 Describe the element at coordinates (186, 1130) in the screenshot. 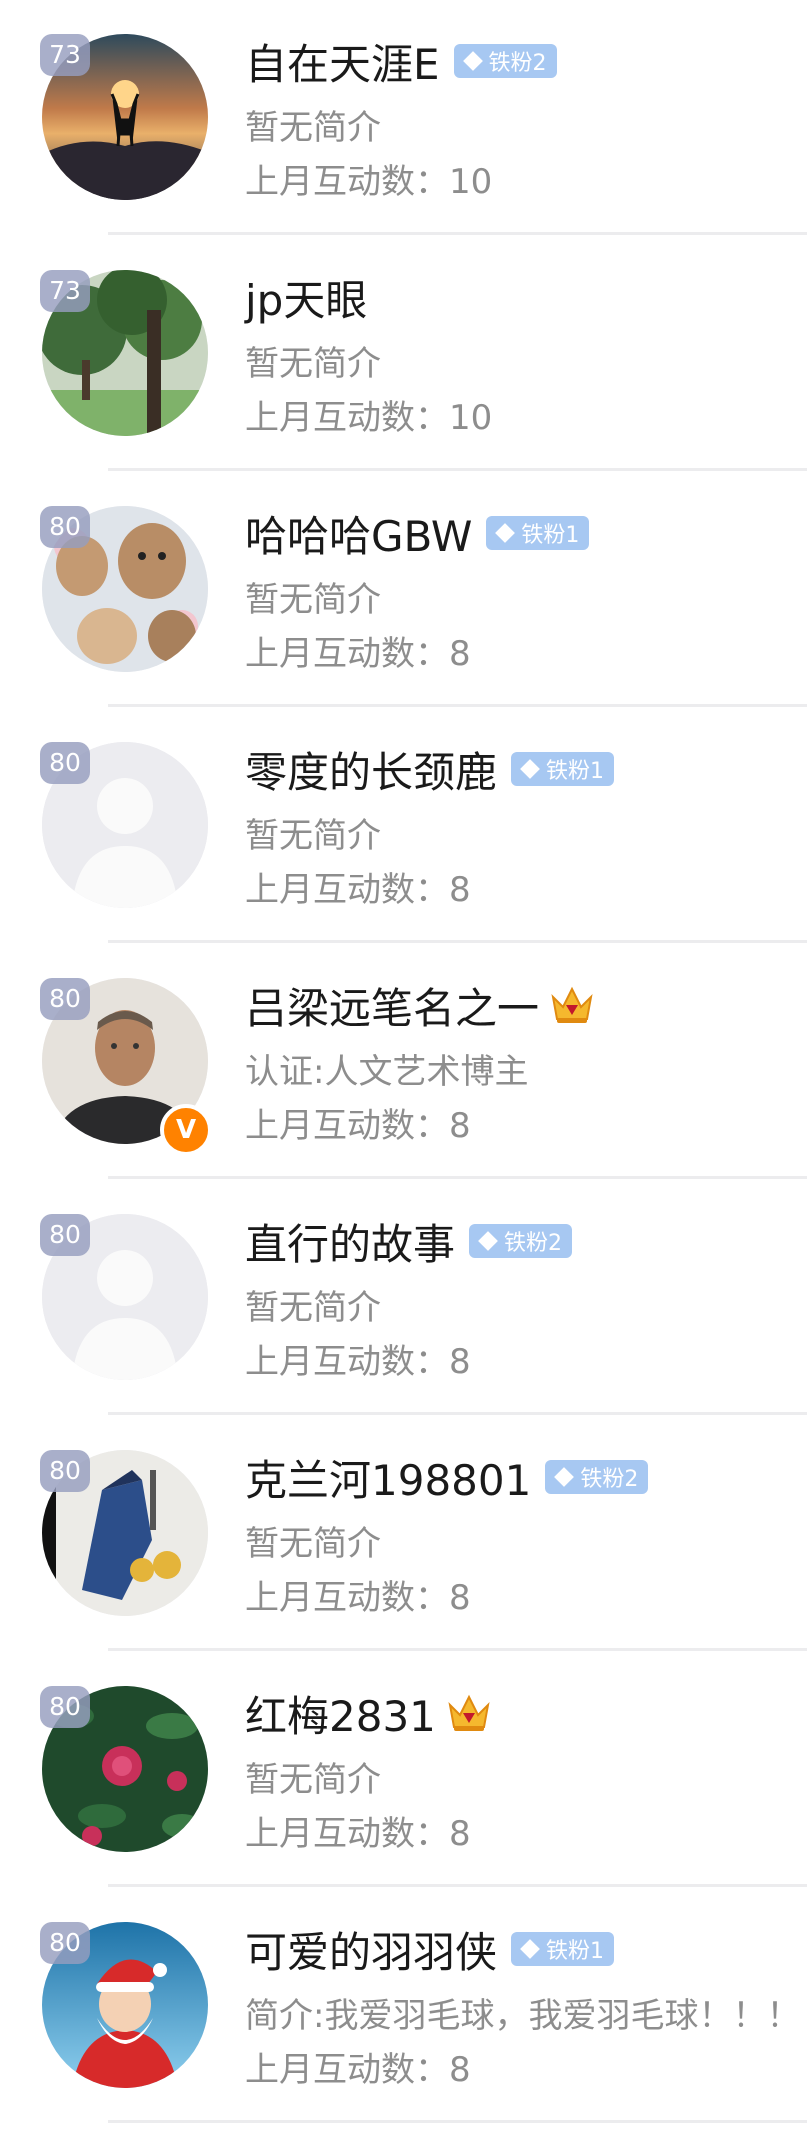

I see `verified-badge: V` at that location.